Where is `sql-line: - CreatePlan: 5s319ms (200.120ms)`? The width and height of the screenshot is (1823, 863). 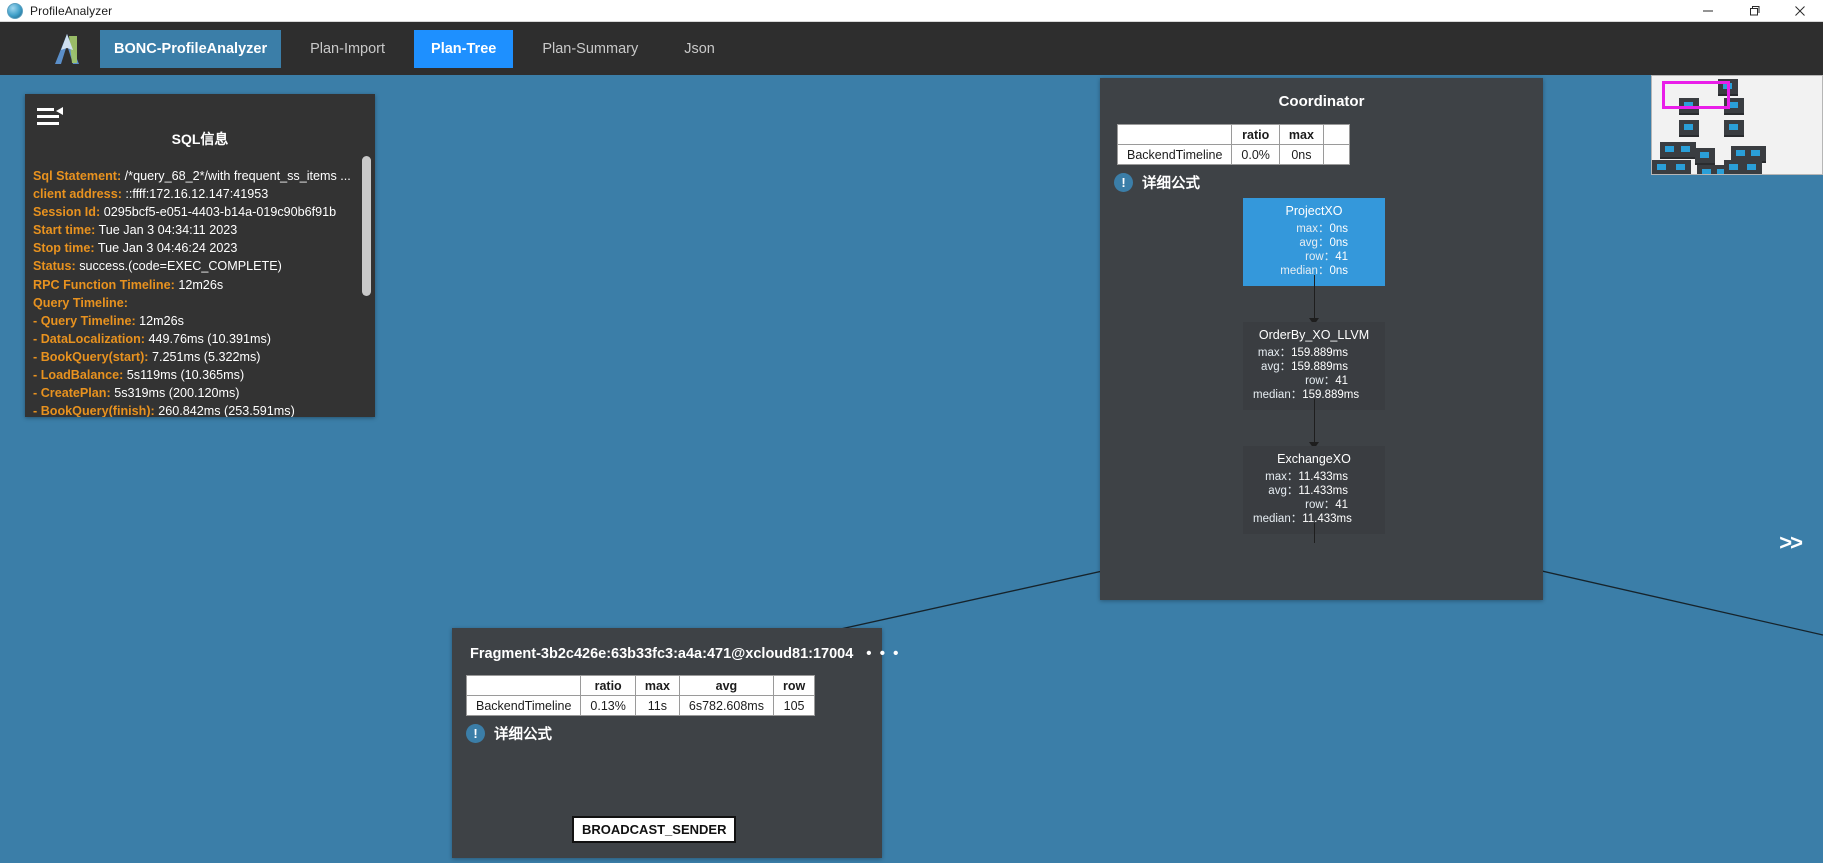 sql-line: - CreatePlan: 5s319ms (200.120ms) is located at coordinates (199, 393).